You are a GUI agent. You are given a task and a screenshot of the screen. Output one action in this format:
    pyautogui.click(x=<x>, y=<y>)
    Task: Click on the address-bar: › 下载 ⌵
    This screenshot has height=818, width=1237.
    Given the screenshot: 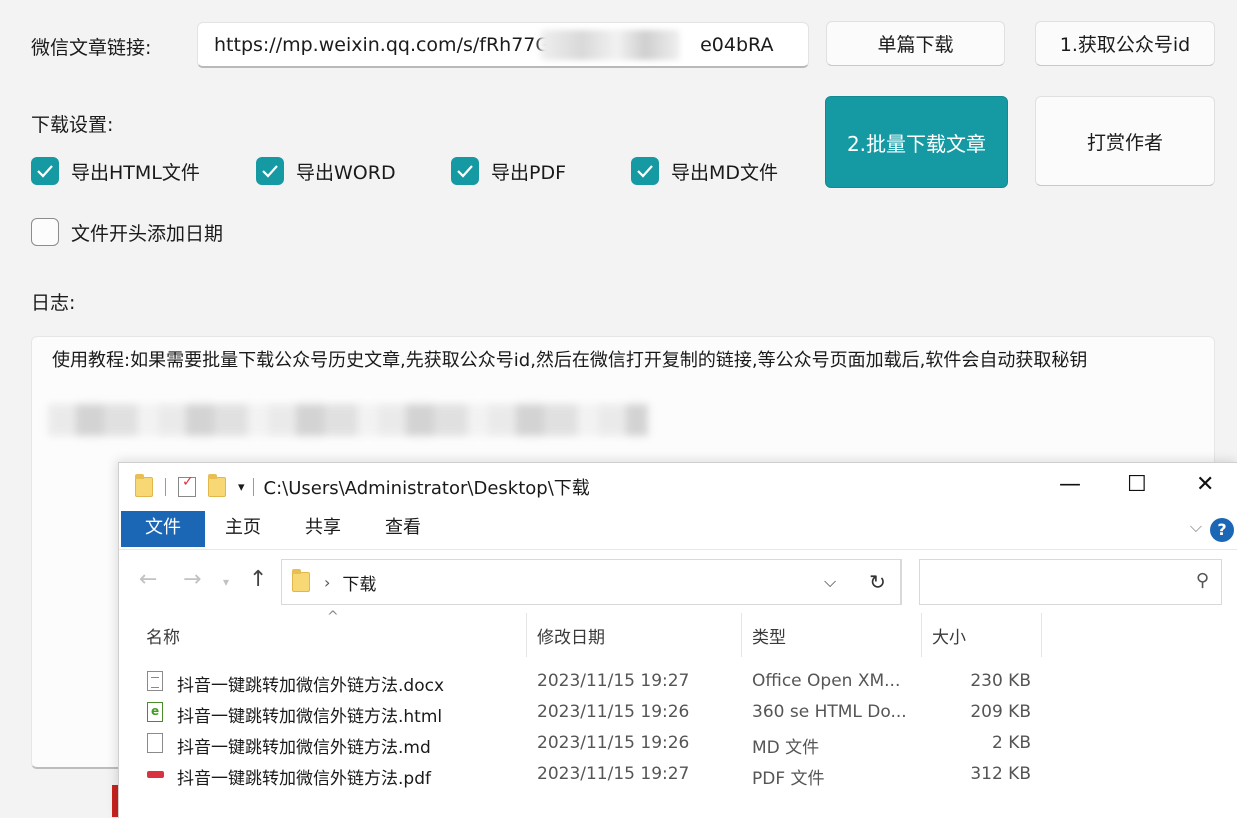 What is the action you would take?
    pyautogui.click(x=591, y=582)
    